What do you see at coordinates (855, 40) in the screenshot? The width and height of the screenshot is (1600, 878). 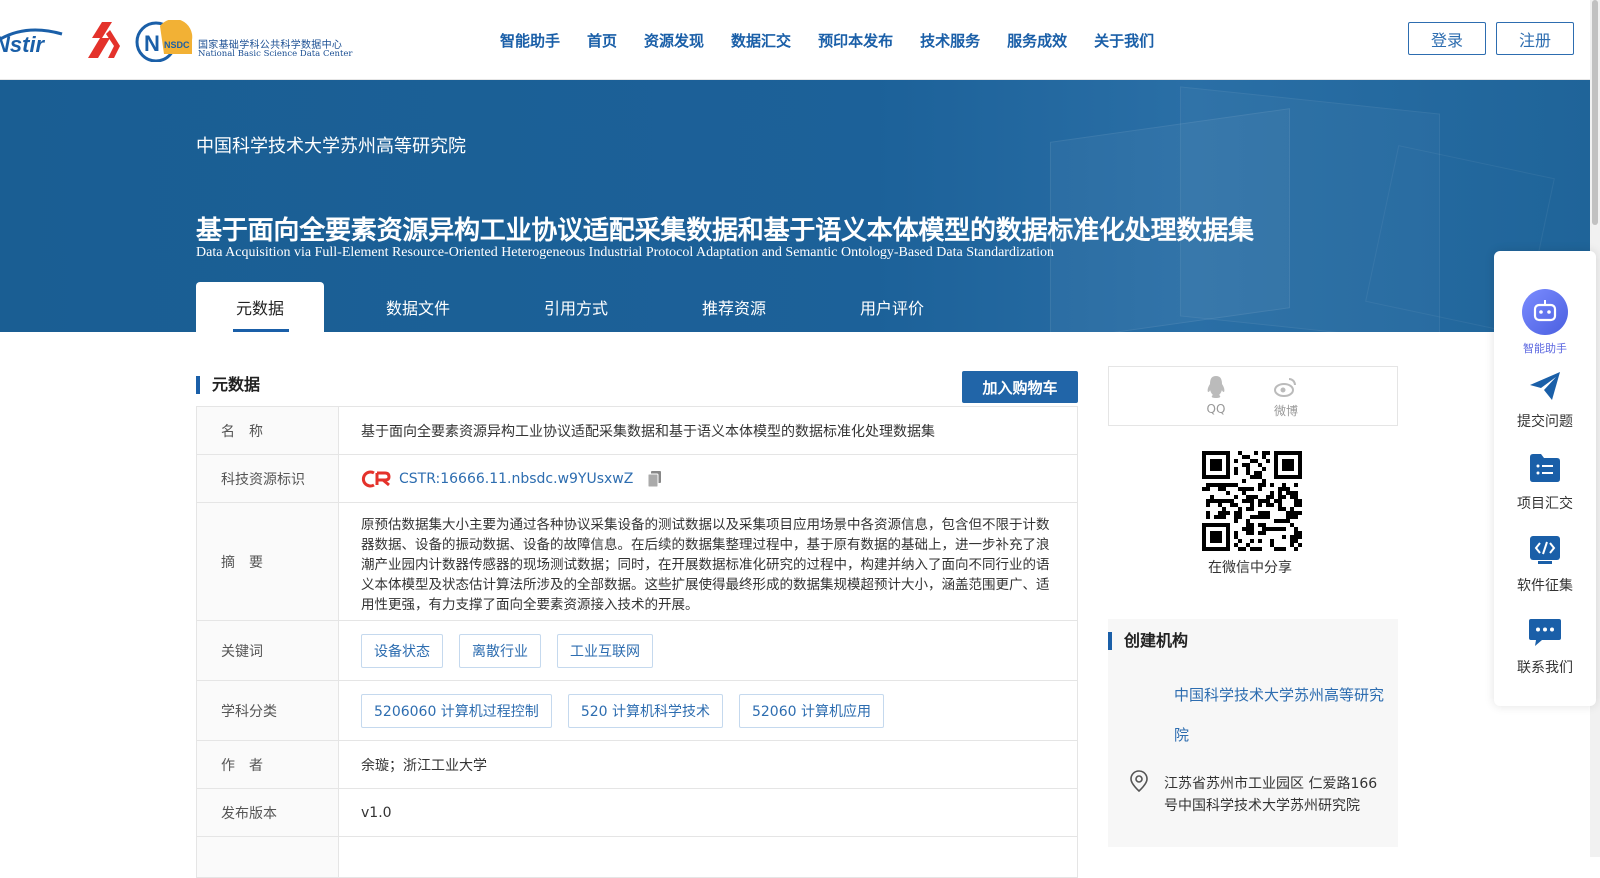 I see `nav-preprint: 预印本发布` at bounding box center [855, 40].